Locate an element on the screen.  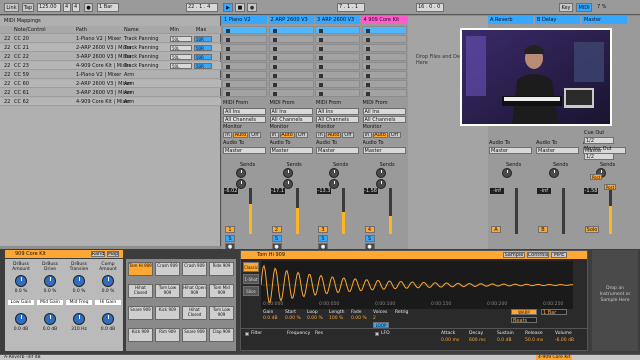
filter-toggle is located at coordinates (247, 334).